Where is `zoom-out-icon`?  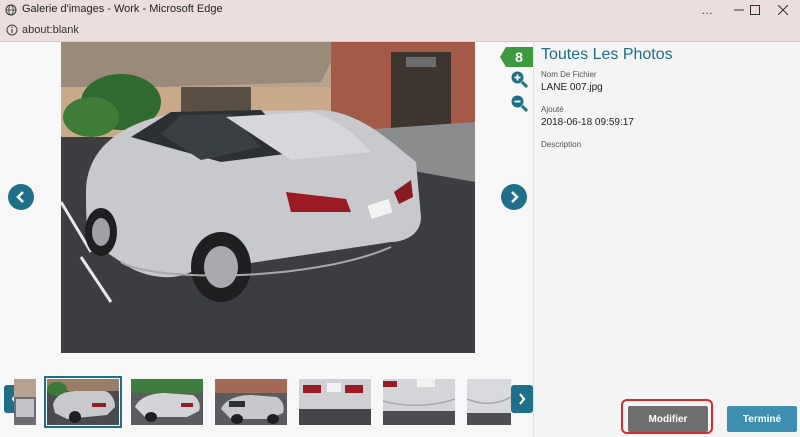
zoom-out-icon is located at coordinates (519, 103).